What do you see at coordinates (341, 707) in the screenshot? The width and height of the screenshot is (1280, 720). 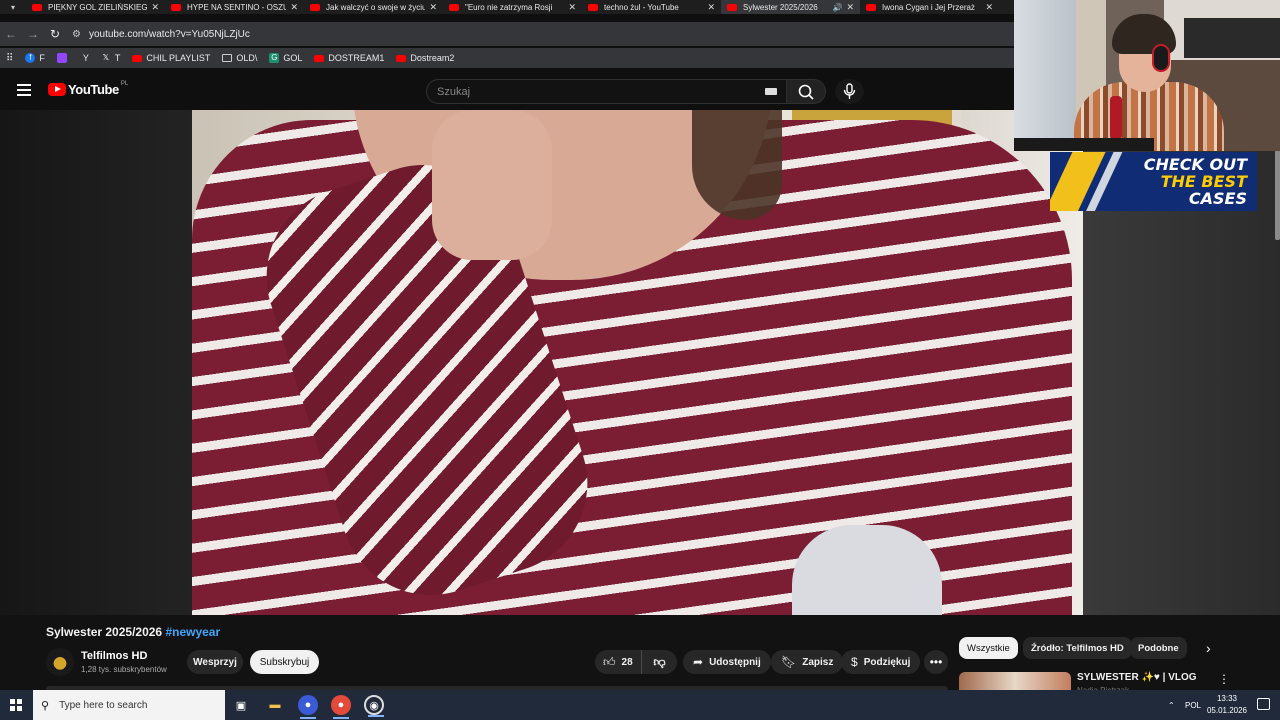 I see `chrome-icon: ●` at bounding box center [341, 707].